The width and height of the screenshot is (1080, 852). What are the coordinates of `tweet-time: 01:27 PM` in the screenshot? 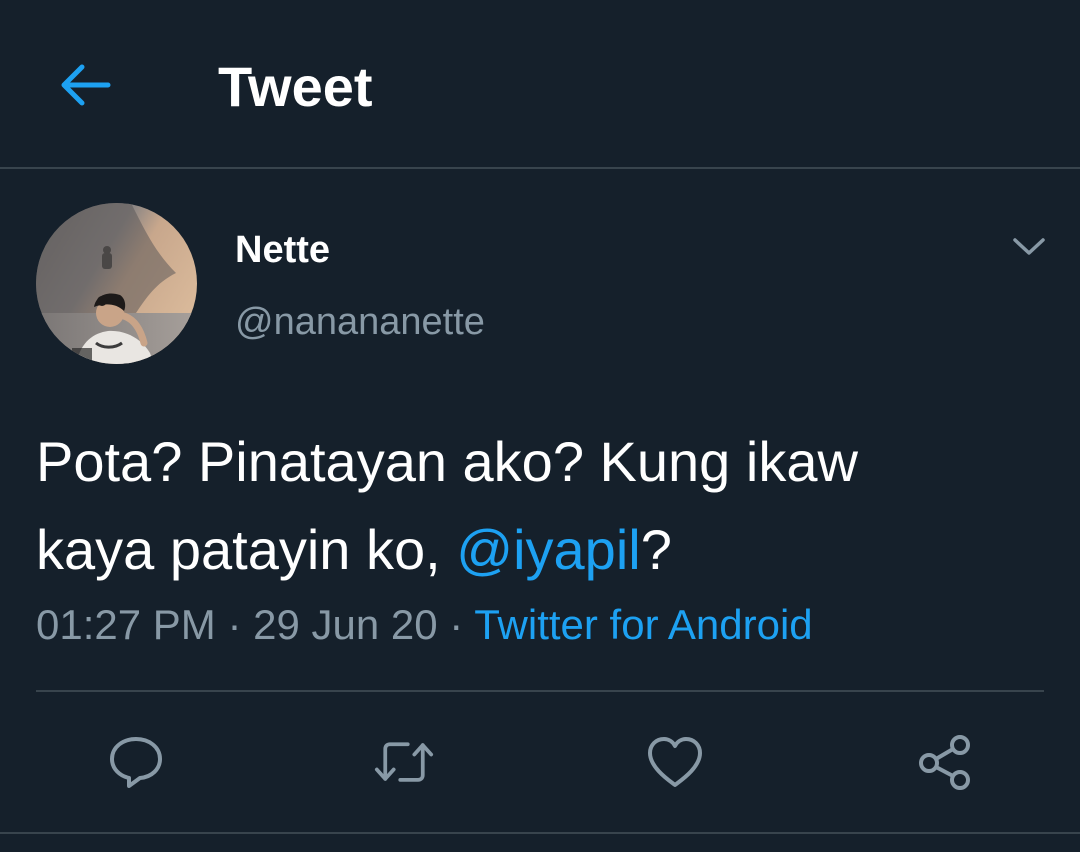 It's located at (126, 624).